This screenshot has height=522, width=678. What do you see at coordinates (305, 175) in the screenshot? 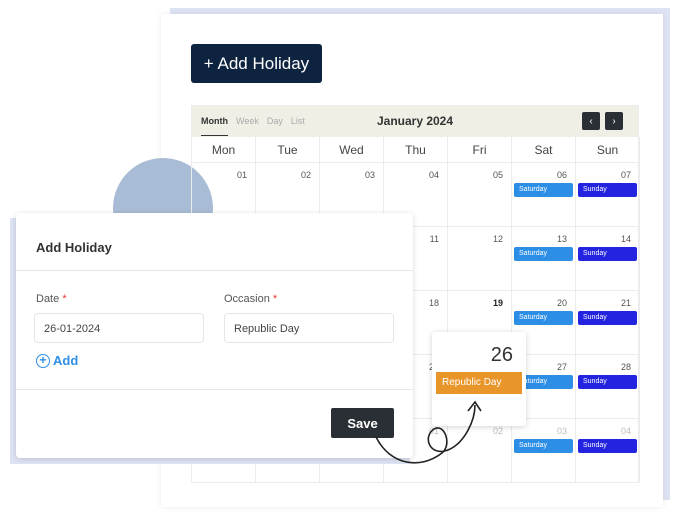
I see `day-number: 02` at bounding box center [305, 175].